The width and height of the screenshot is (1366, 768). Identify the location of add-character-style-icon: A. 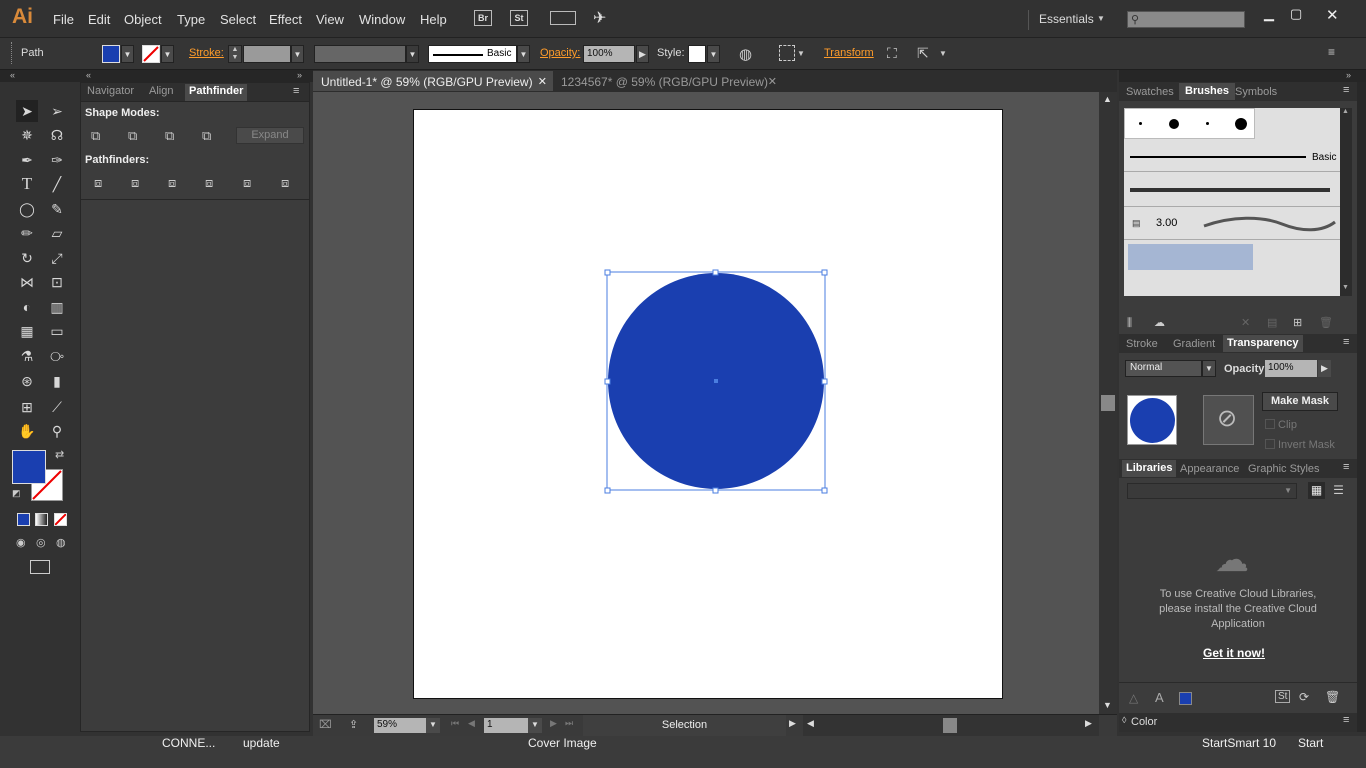
(1159, 697).